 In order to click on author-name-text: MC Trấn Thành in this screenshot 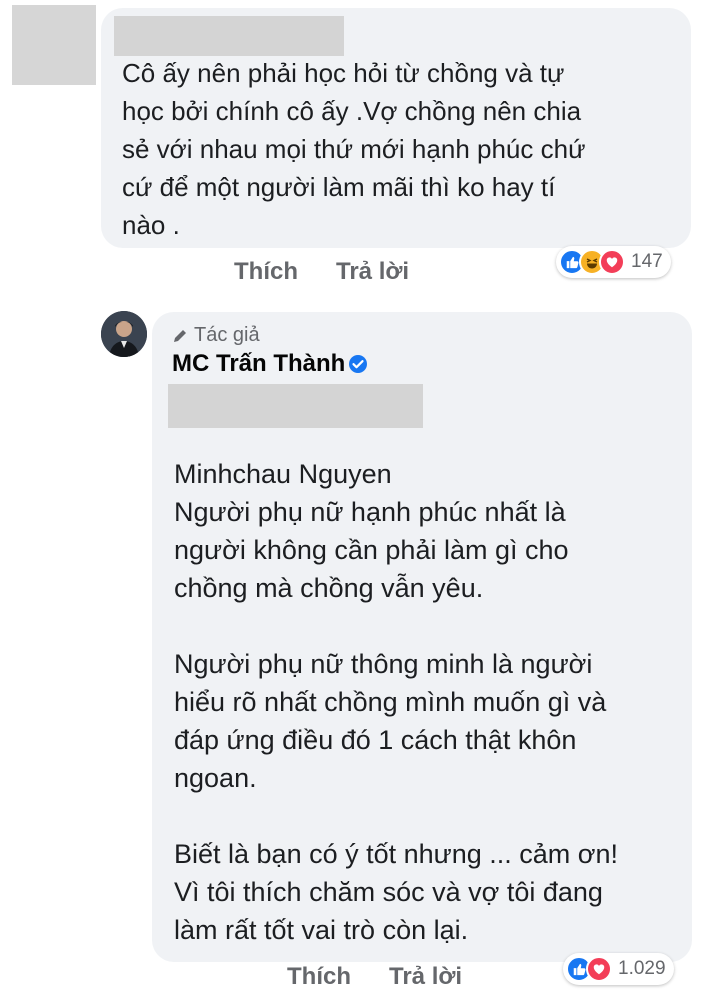, I will do `click(258, 364)`.